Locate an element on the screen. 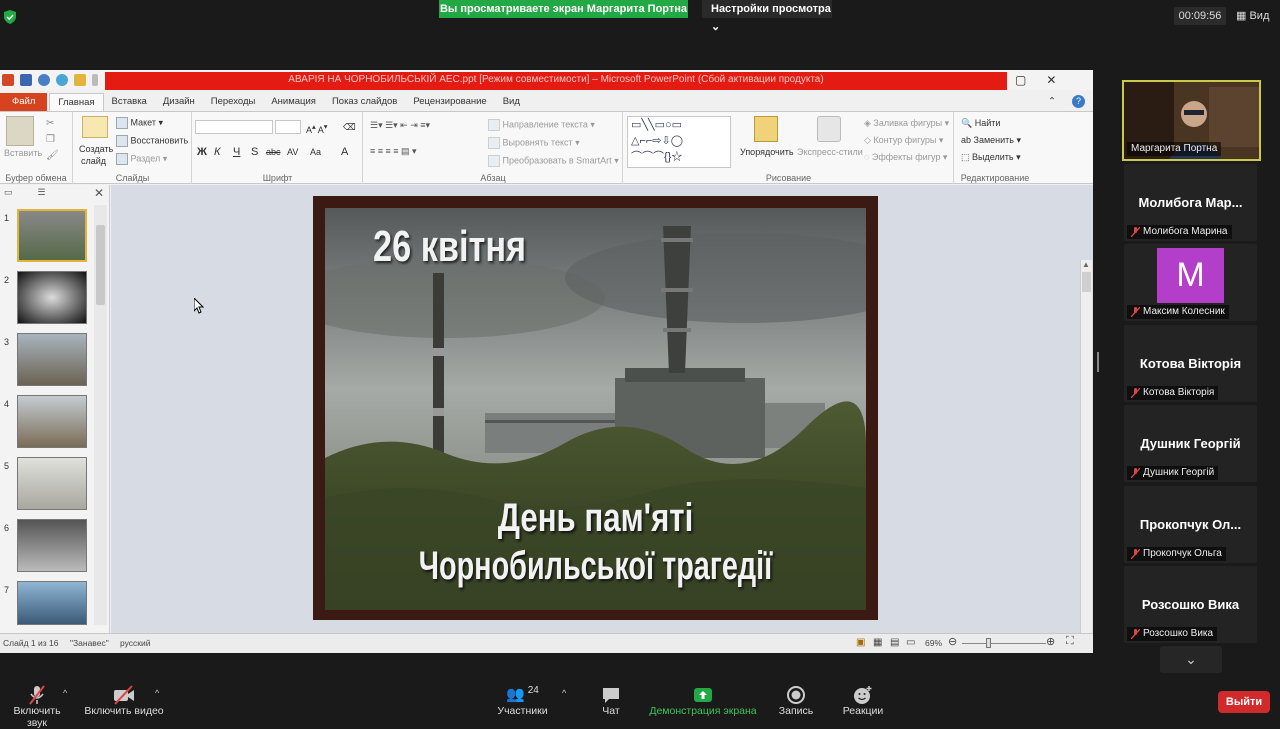  arrange-icon is located at coordinates (766, 129).